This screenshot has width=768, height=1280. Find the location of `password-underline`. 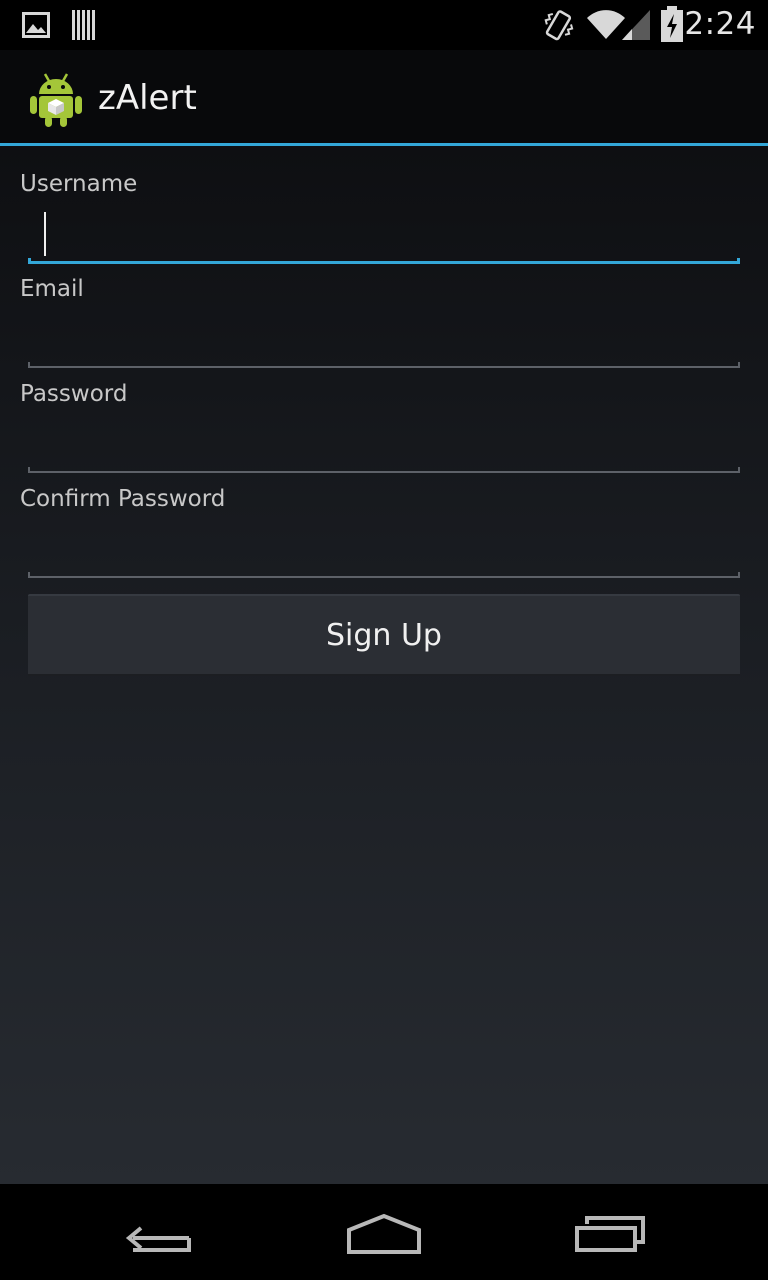

password-underline is located at coordinates (384, 470).